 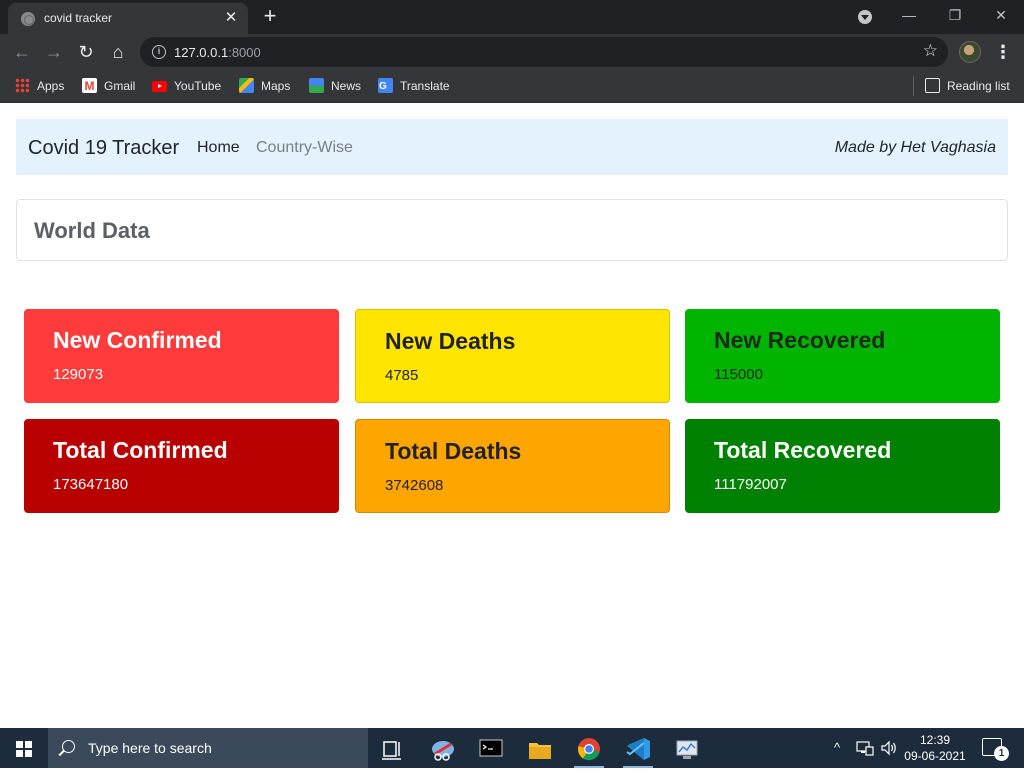 I want to click on action-center-icon: 1, so click(x=995, y=749).